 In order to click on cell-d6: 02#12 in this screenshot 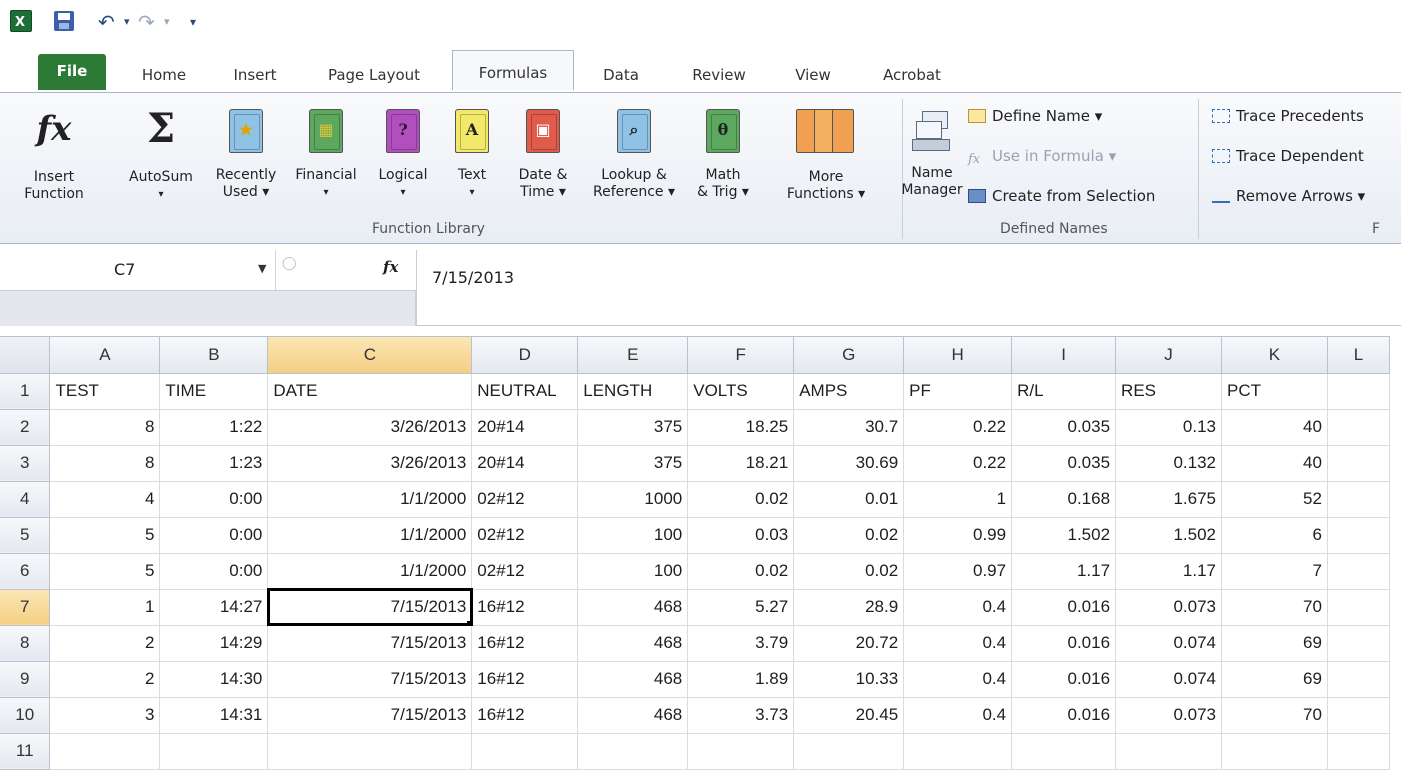, I will do `click(525, 571)`.